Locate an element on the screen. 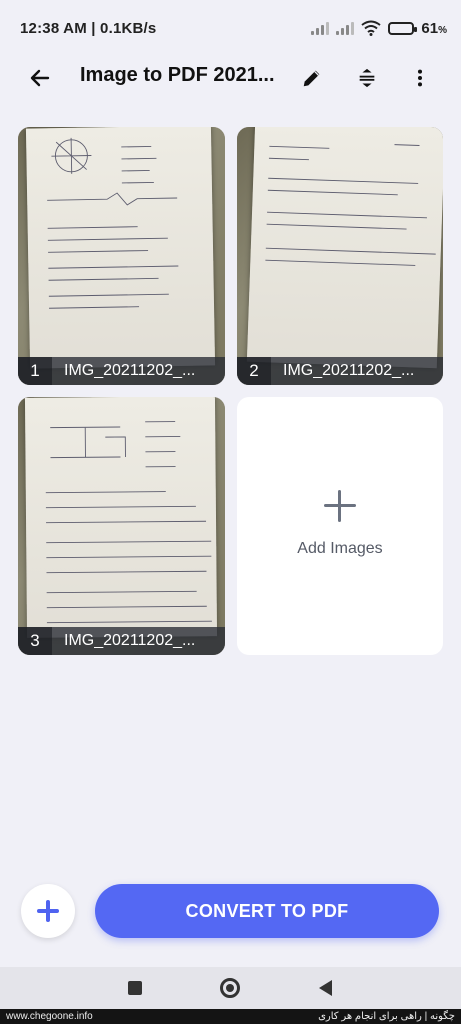 The width and height of the screenshot is (461, 1024). signal-icon is located at coordinates (320, 28).